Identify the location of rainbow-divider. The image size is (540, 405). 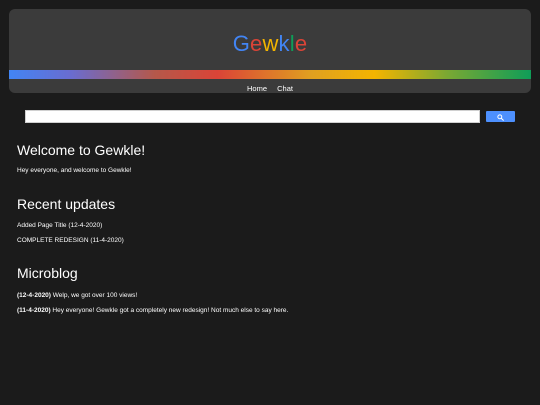
(270, 74).